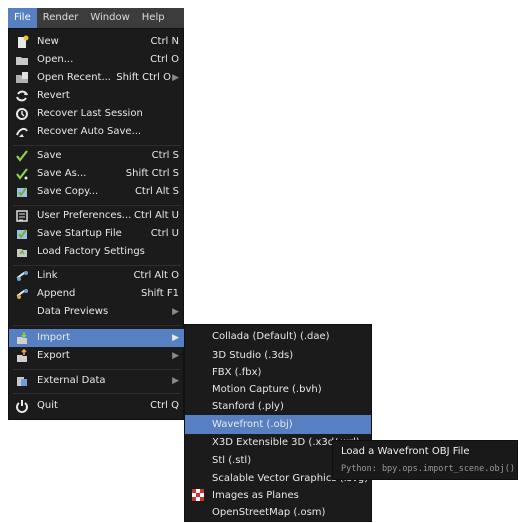 This screenshot has width=524, height=523. I want to click on menu-item-data-previews: Data Previews ▶, so click(97, 312).